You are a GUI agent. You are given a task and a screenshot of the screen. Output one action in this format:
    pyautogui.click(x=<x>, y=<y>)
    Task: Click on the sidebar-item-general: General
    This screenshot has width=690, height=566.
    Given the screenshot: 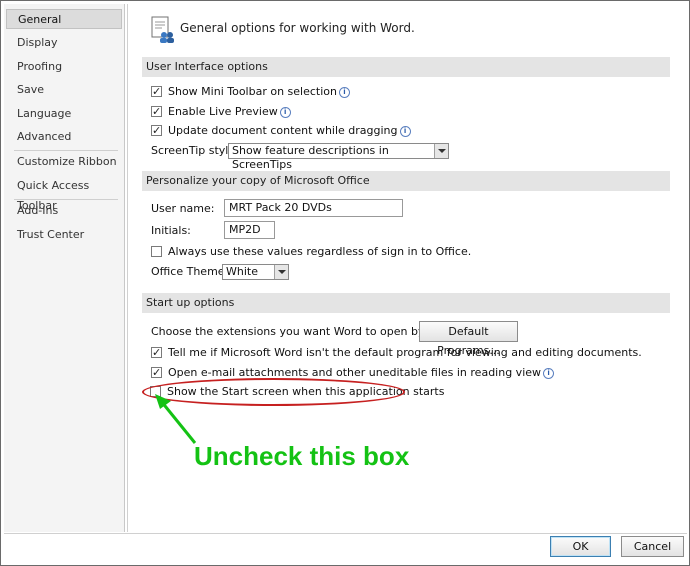 What is the action you would take?
    pyautogui.click(x=64, y=19)
    